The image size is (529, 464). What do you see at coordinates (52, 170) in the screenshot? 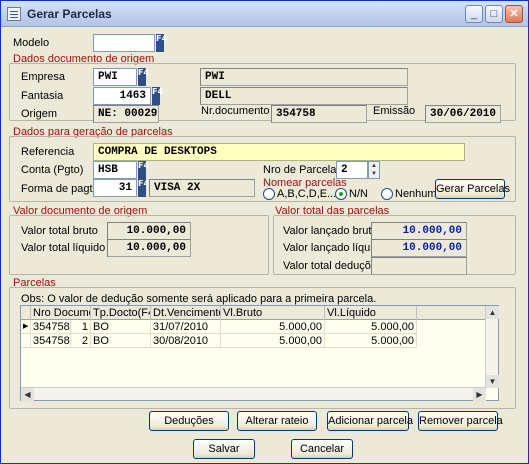
I see `conta-label: Conta (Pgto)` at bounding box center [52, 170].